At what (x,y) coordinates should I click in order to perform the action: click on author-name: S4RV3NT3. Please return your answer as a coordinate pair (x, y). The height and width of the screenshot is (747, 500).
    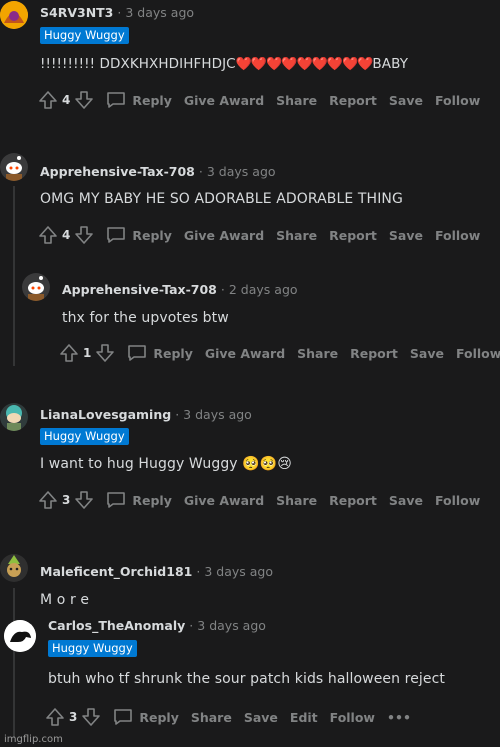
    Looking at the image, I should click on (76, 12).